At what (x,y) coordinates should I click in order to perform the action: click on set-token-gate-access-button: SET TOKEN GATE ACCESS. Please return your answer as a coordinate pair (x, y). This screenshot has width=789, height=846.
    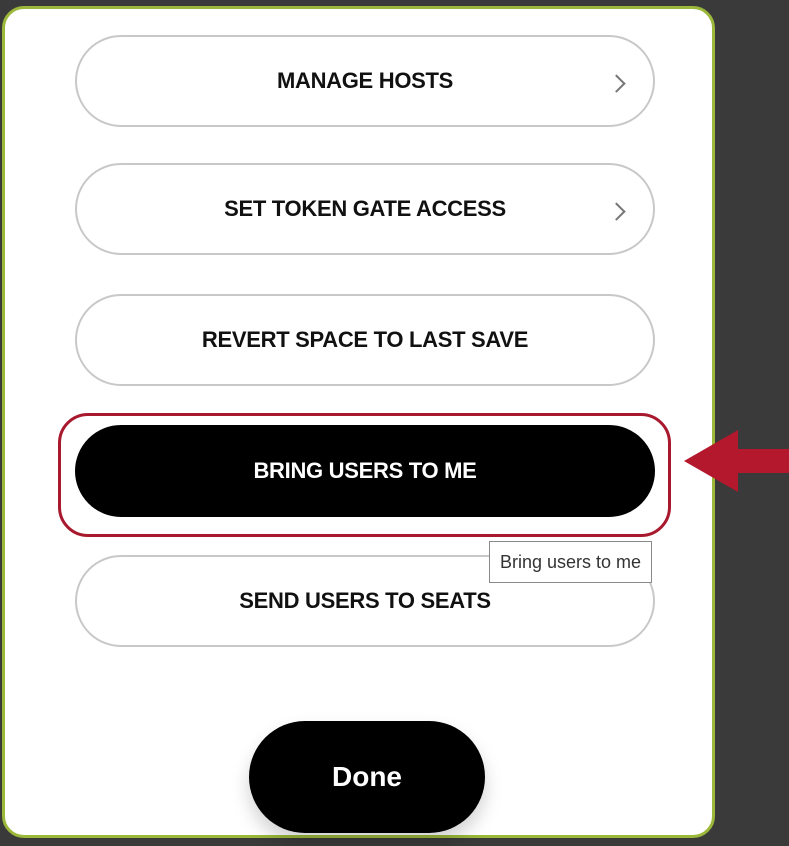
    Looking at the image, I should click on (365, 209).